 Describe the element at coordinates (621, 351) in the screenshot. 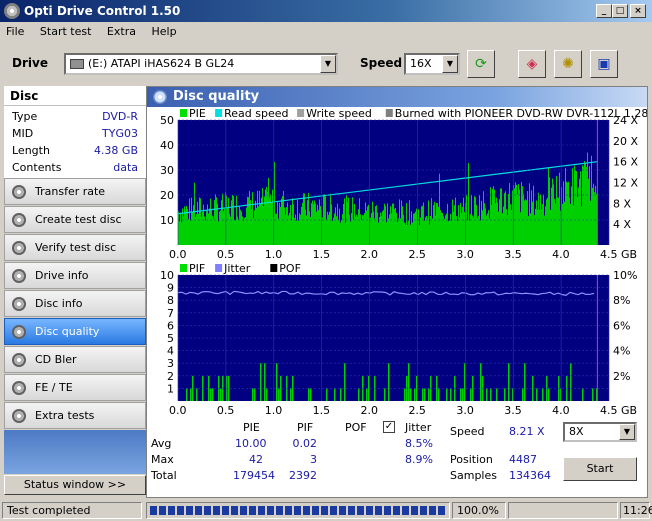

I see `pif-y2-tick-label: 4%` at that location.